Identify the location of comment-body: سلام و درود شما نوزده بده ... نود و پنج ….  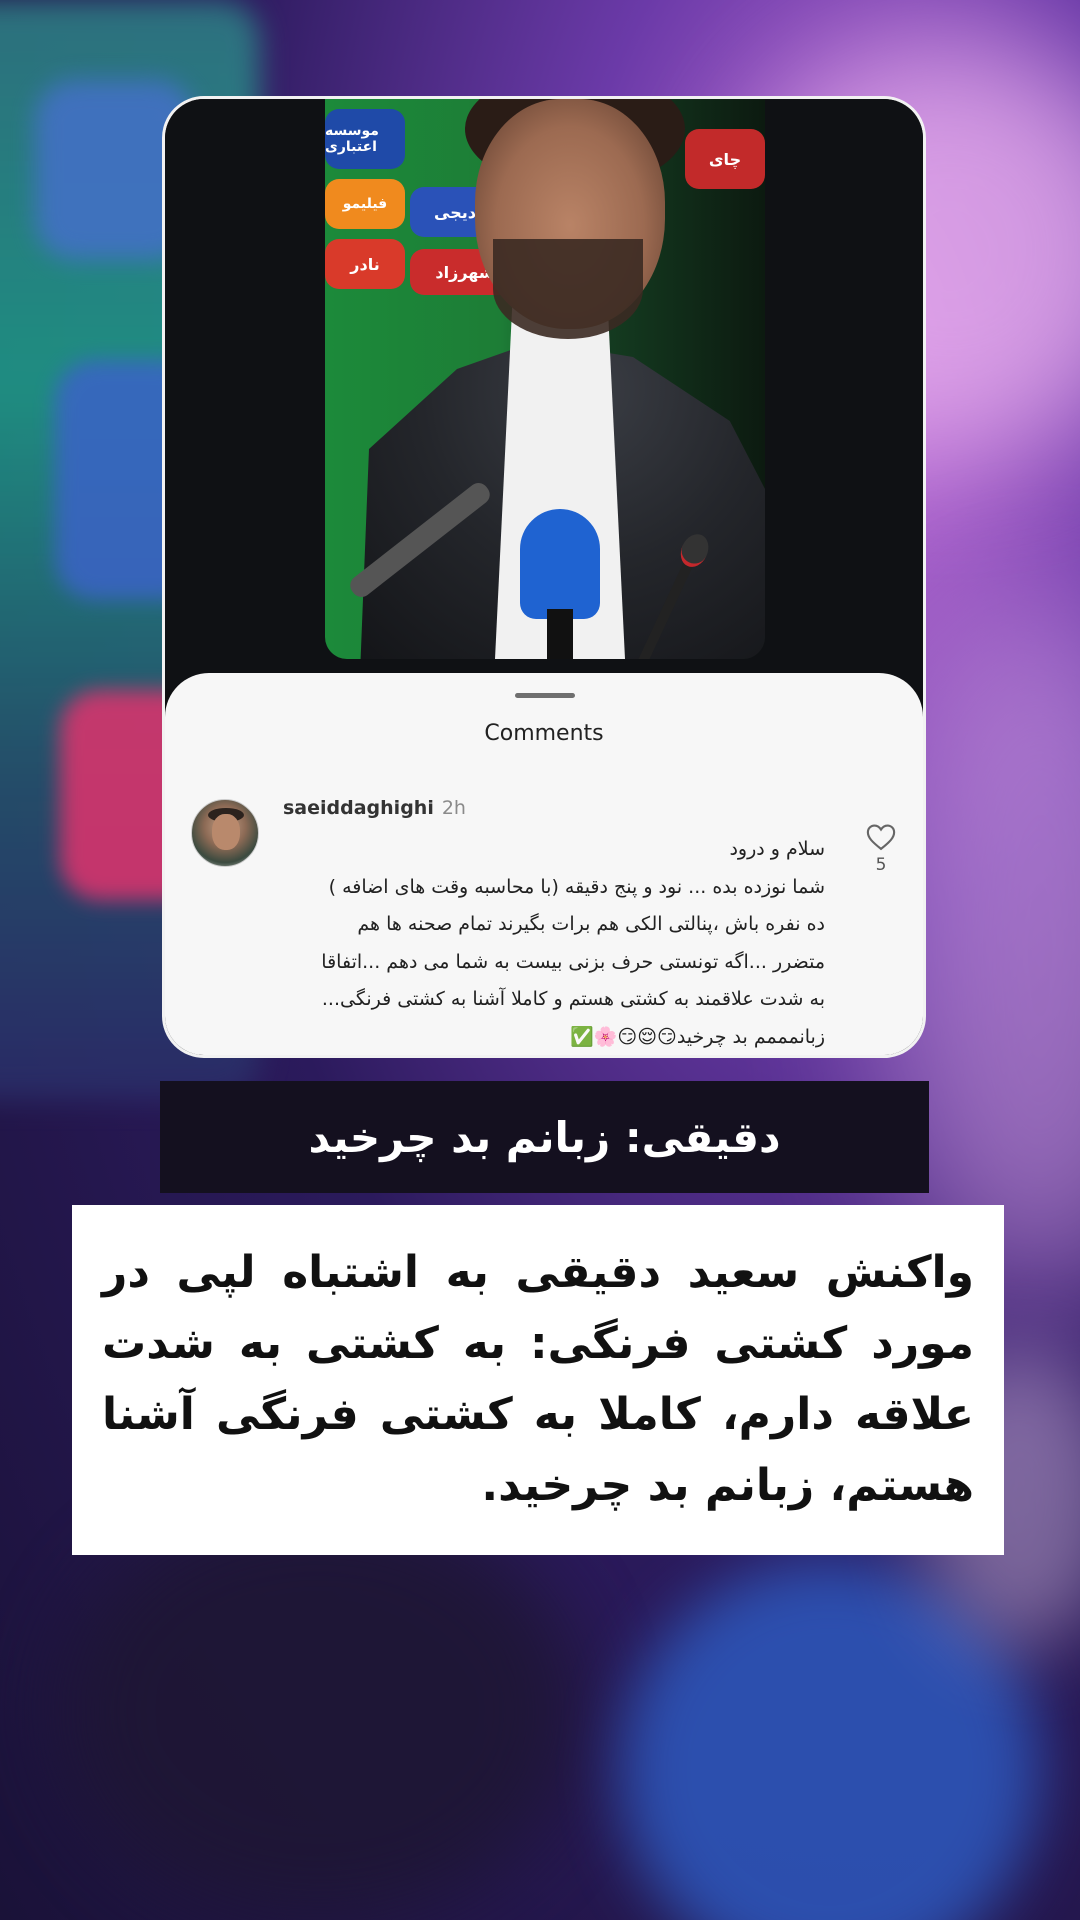
(550, 943).